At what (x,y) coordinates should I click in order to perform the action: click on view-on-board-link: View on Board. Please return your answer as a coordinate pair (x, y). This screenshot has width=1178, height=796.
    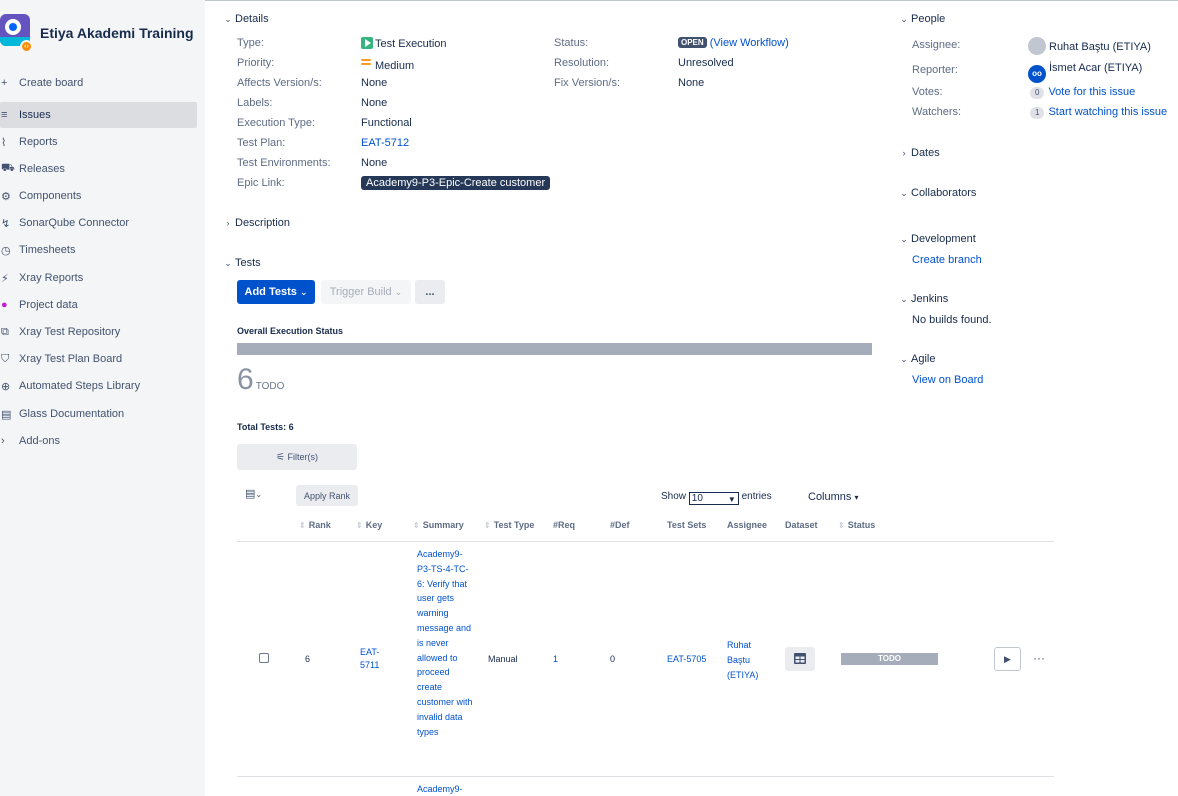
    Looking at the image, I should click on (947, 380).